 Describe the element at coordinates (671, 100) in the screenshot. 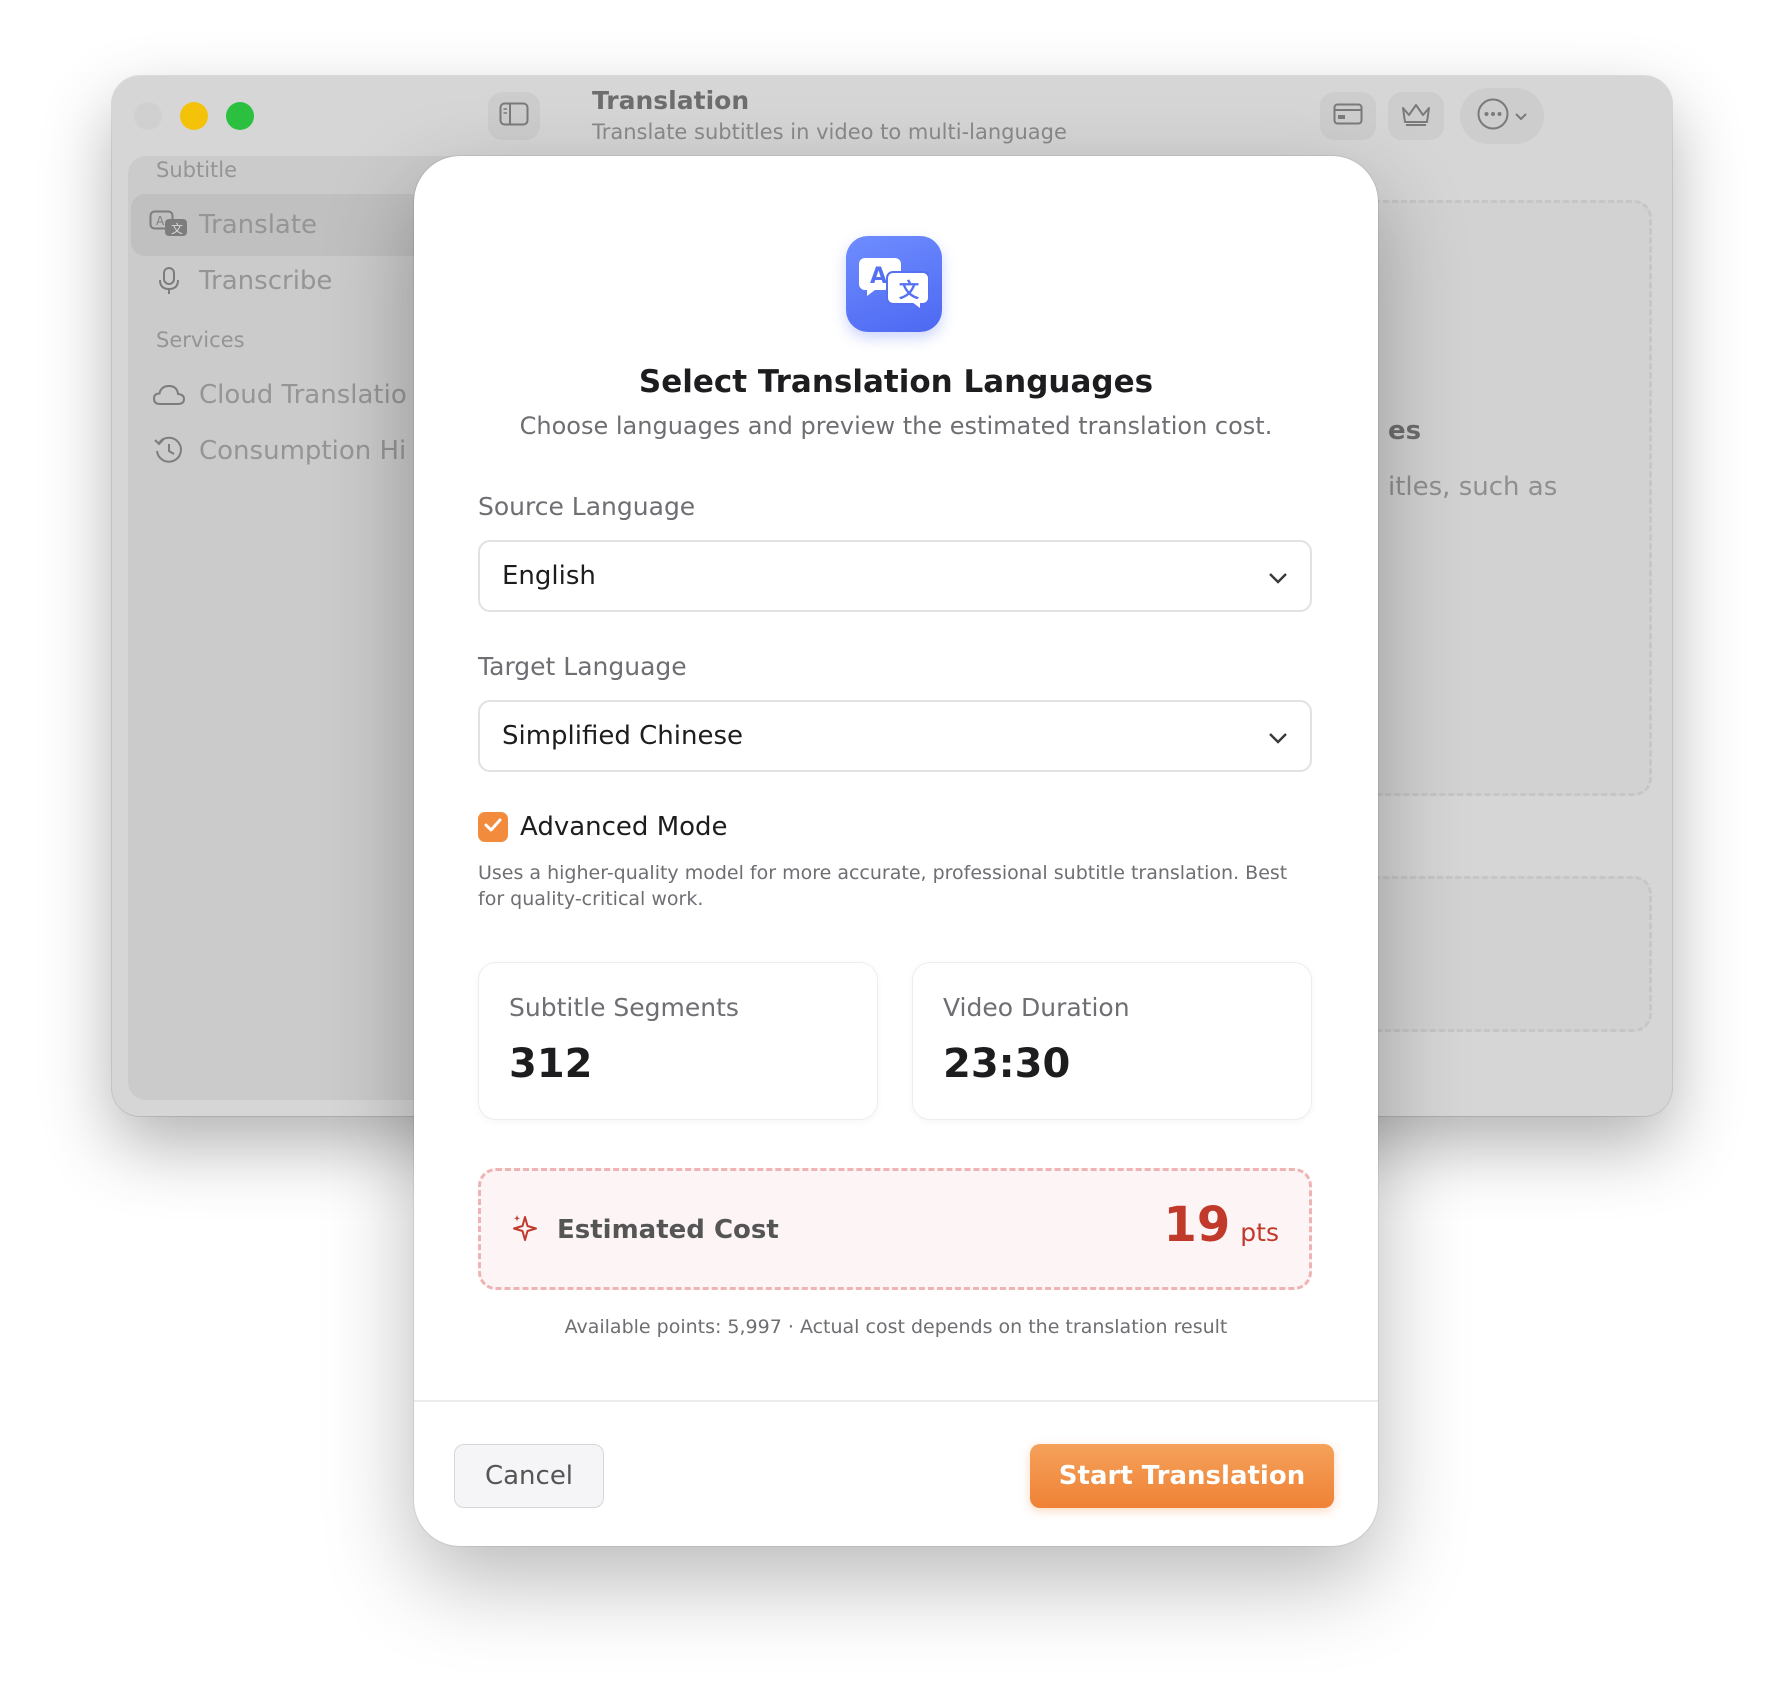

I see `window-title: Translation` at that location.